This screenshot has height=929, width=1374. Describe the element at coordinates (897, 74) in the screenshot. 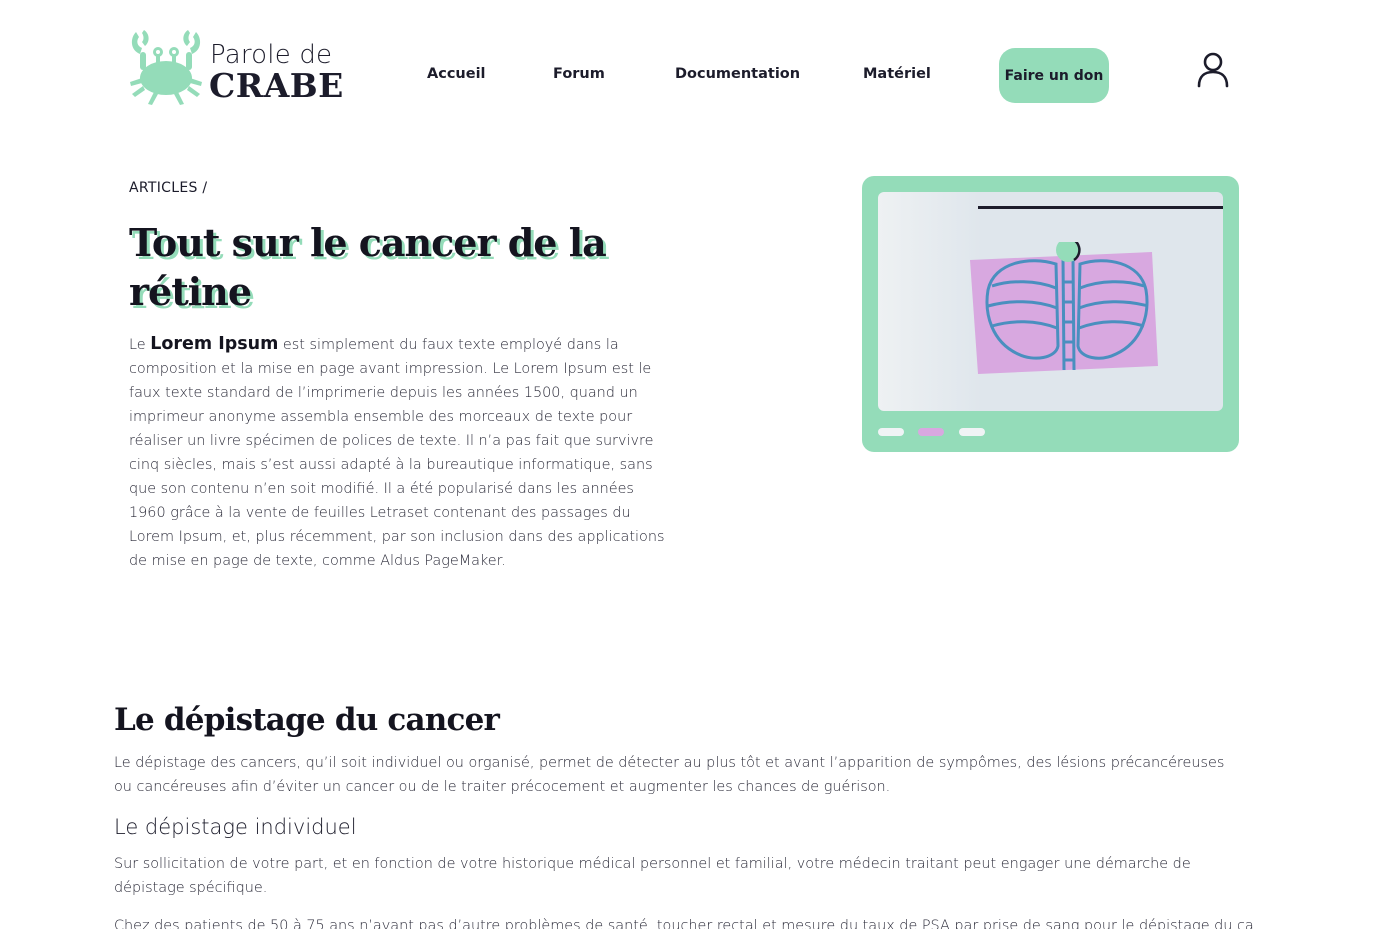

I see `nav-item-materiel: Matériel` at that location.